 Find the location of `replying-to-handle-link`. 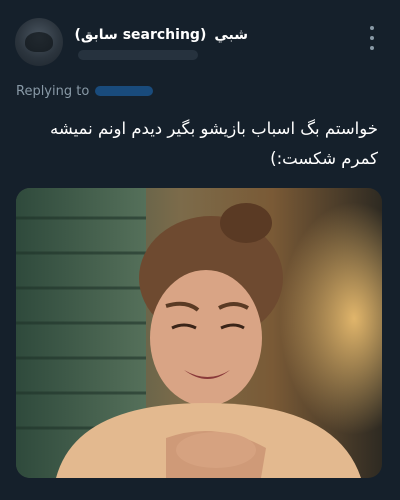

replying-to-handle-link is located at coordinates (124, 91).